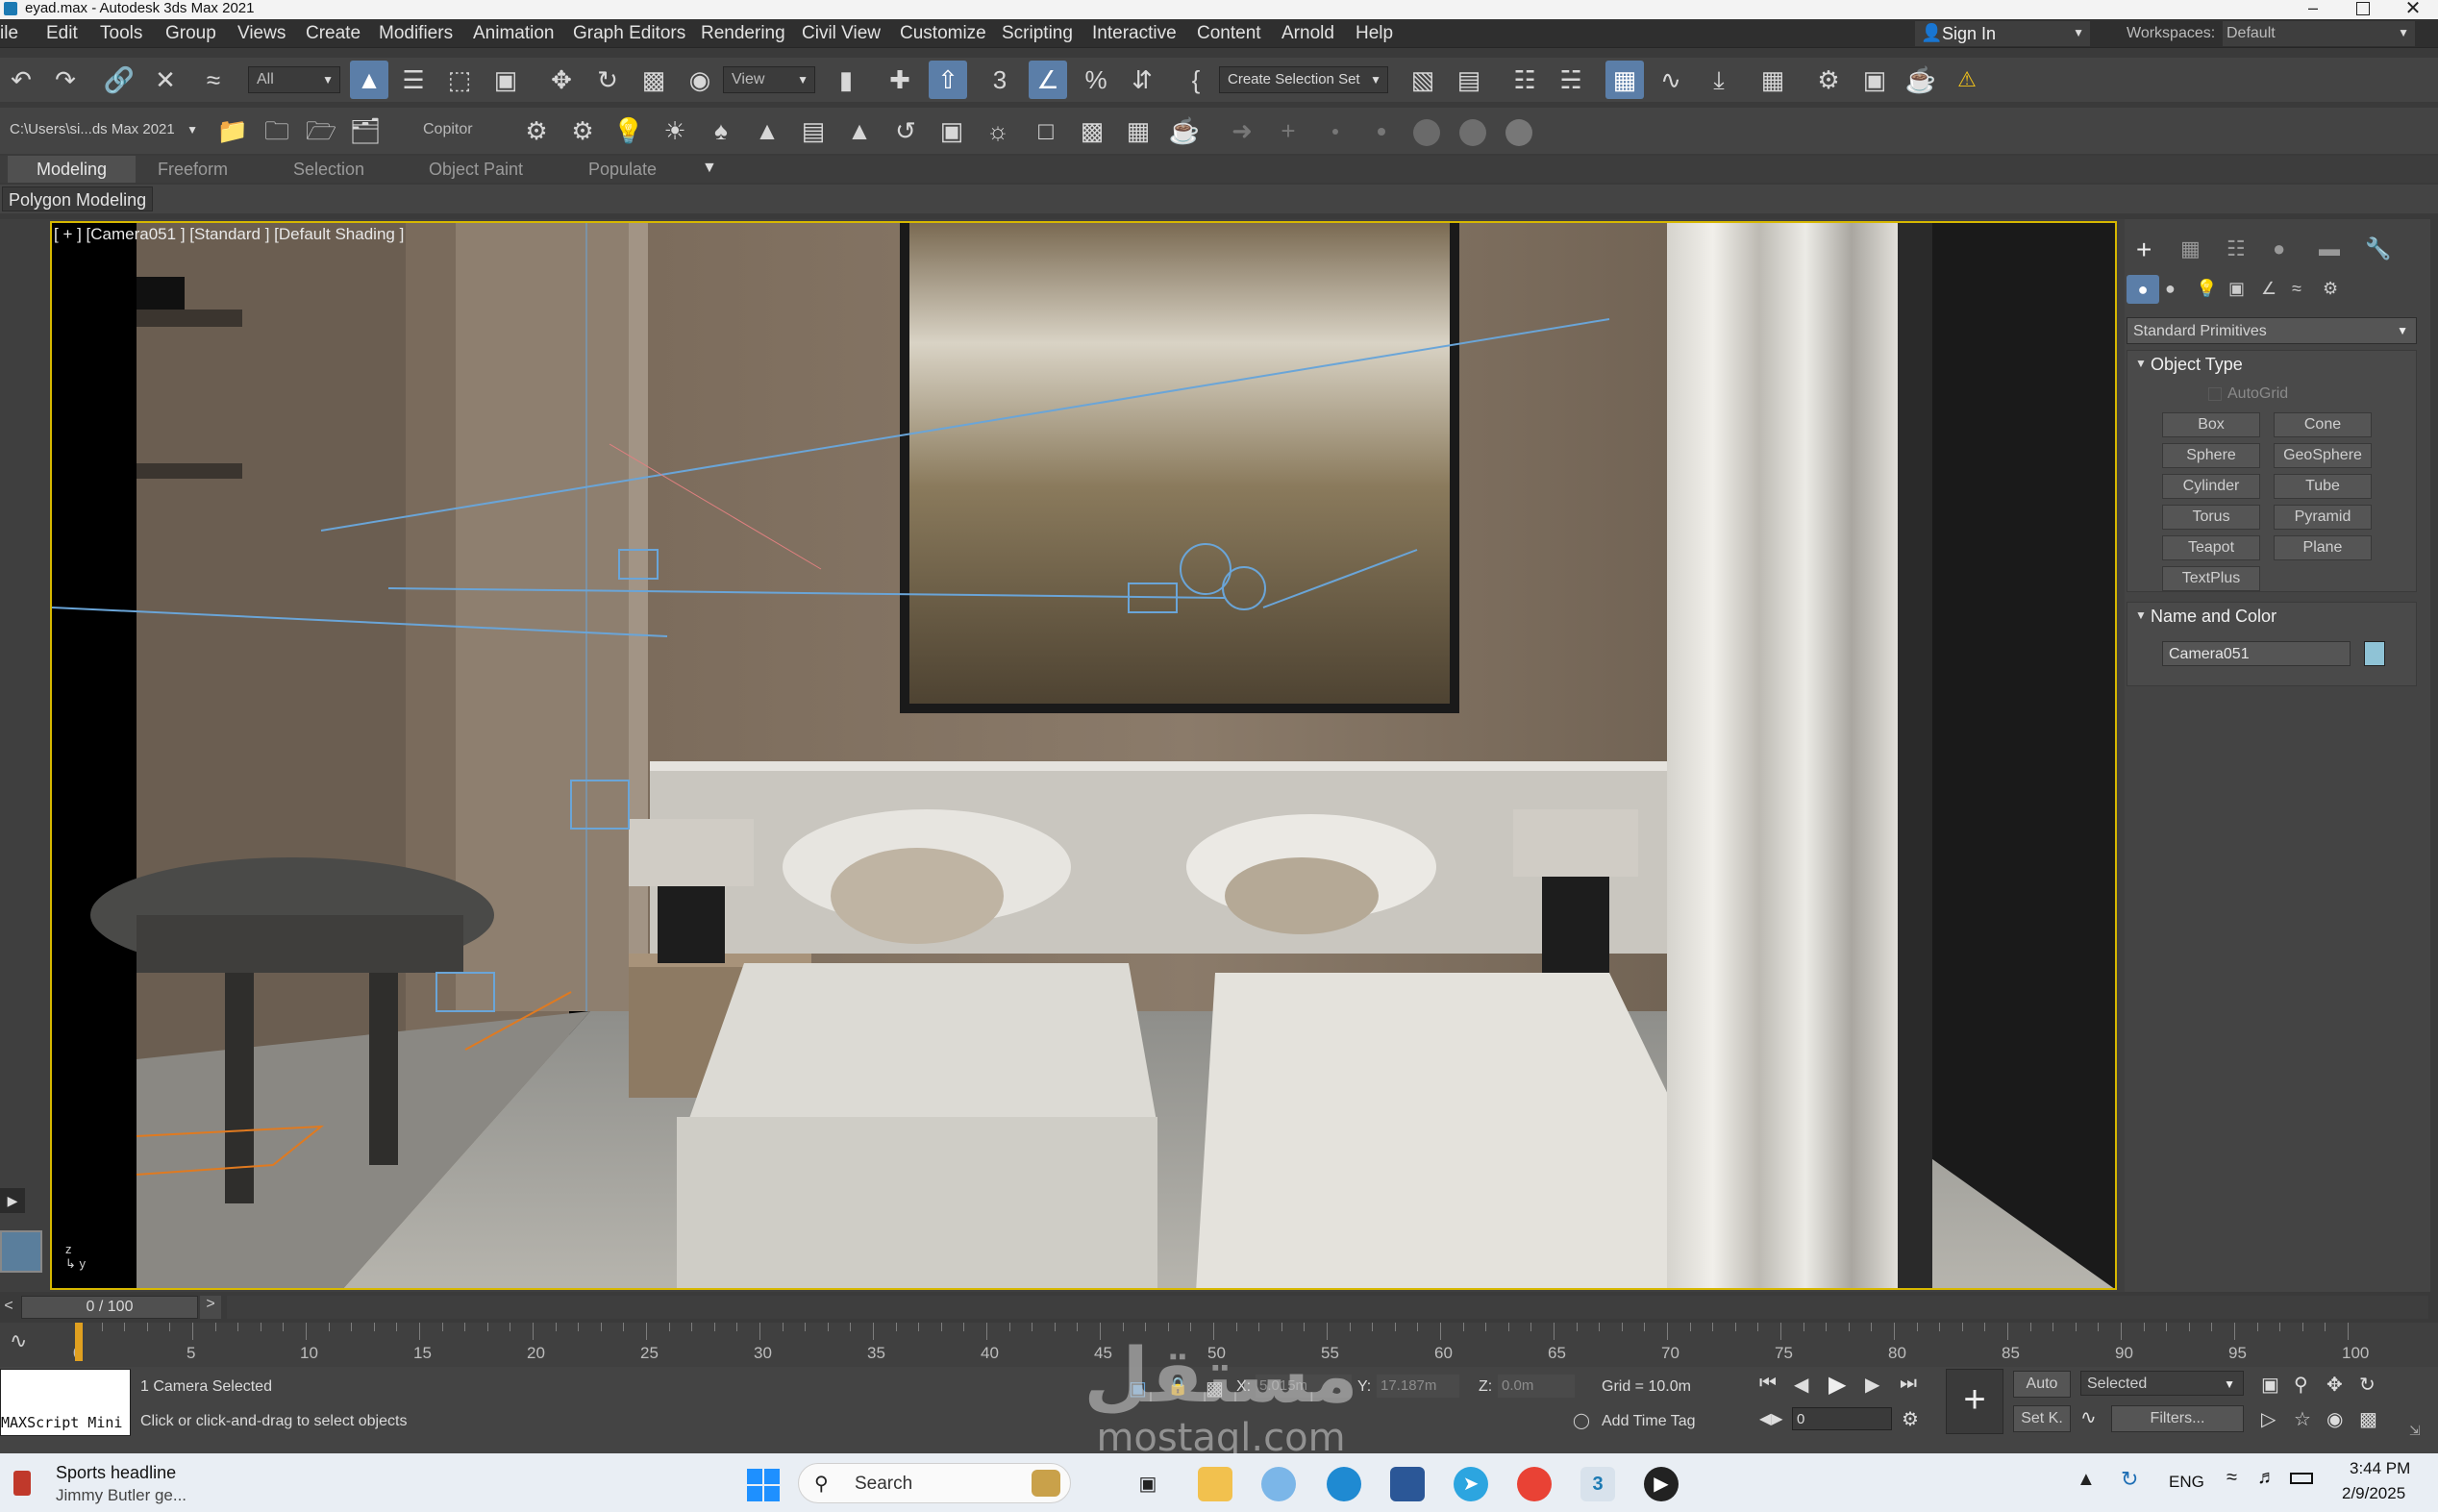 The image size is (2438, 1512). What do you see at coordinates (190, 33) in the screenshot?
I see `menu-group: Group` at bounding box center [190, 33].